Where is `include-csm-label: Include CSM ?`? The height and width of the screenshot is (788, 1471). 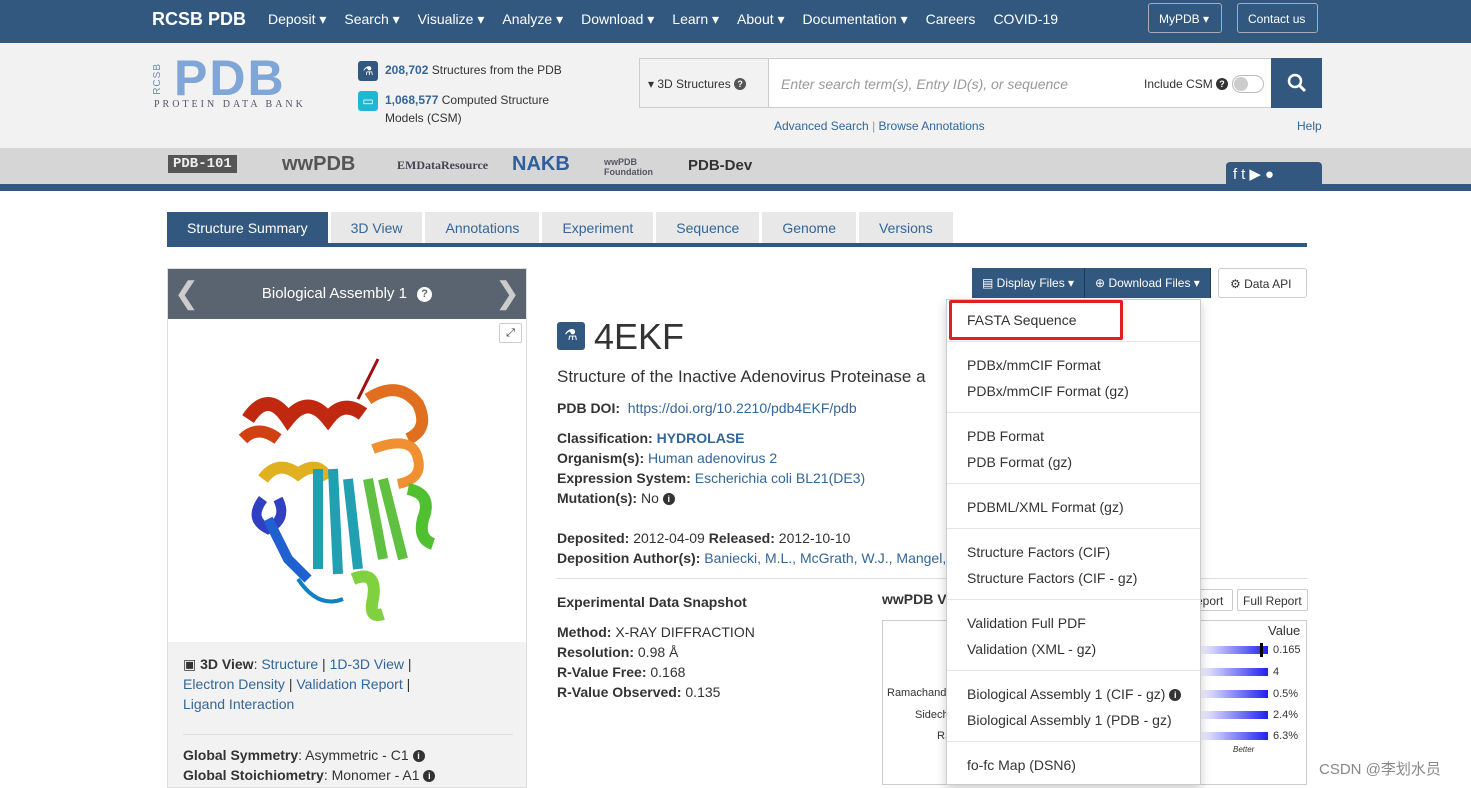
include-csm-label: Include CSM ? is located at coordinates (1186, 84).